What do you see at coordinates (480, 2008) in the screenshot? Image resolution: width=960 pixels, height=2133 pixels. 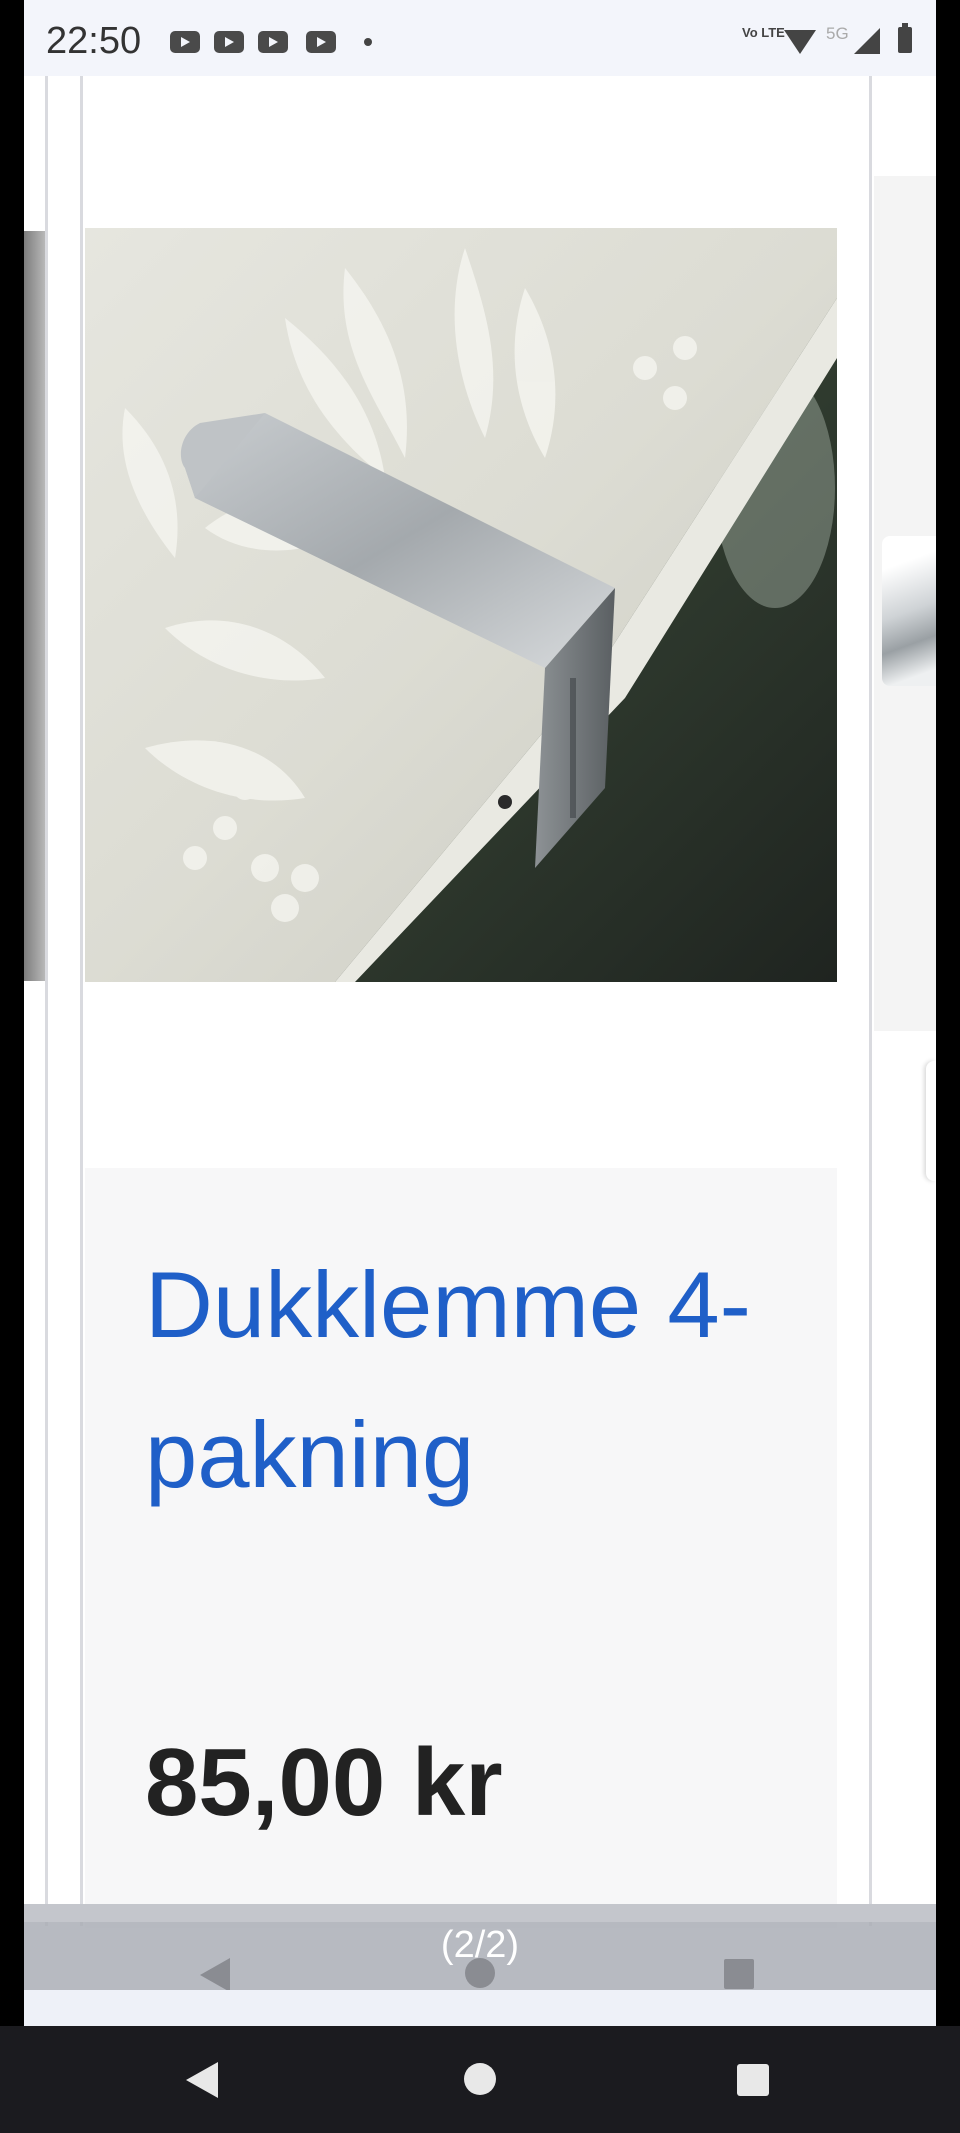 I see `bottom-strip` at bounding box center [480, 2008].